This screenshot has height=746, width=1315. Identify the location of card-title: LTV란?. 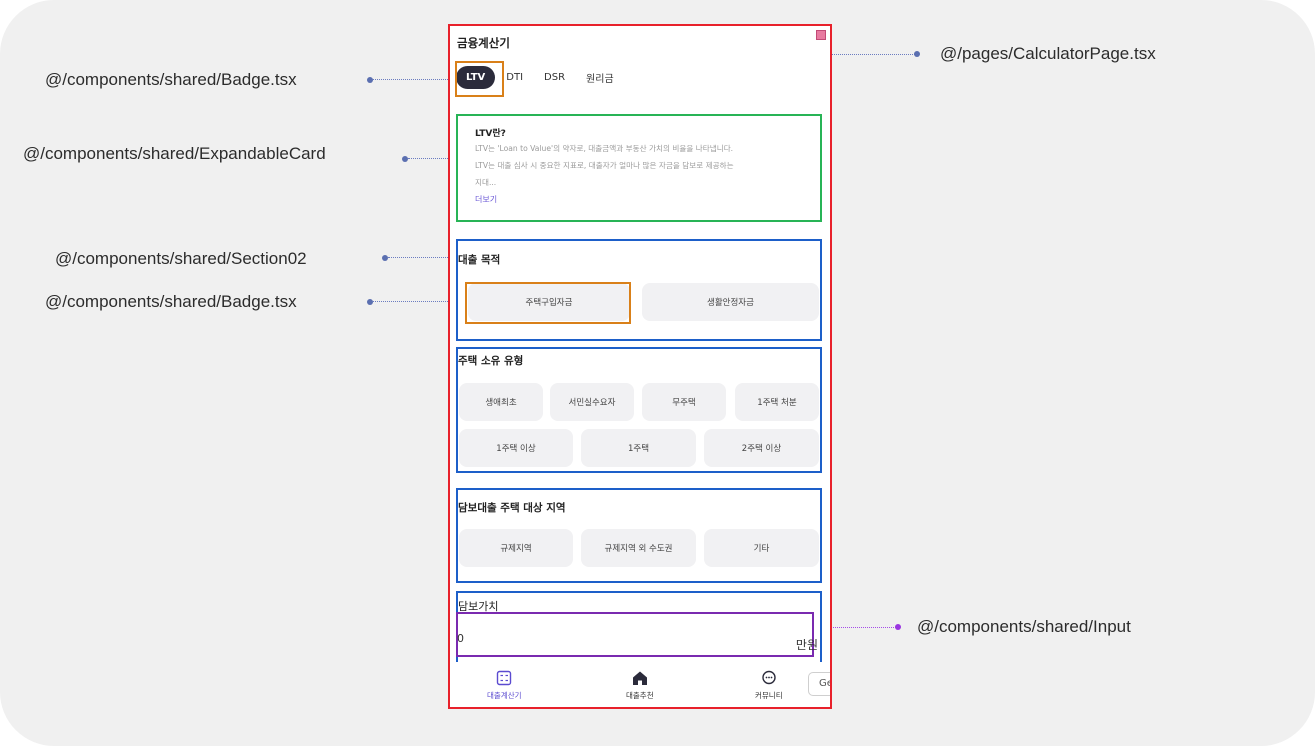
(490, 134).